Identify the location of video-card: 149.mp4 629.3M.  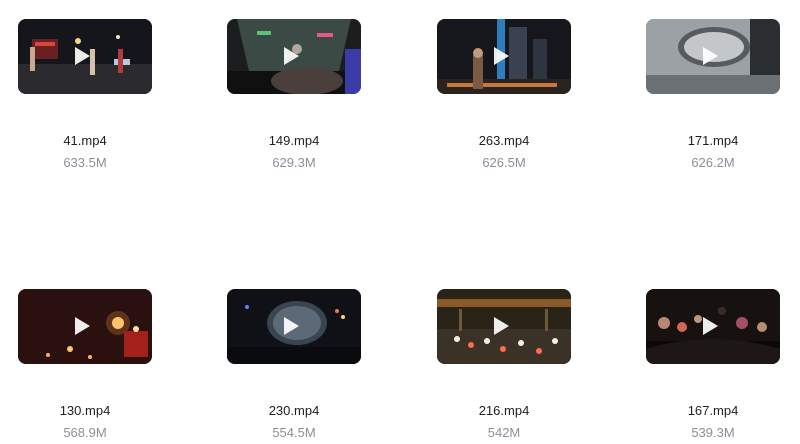
(307, 94).